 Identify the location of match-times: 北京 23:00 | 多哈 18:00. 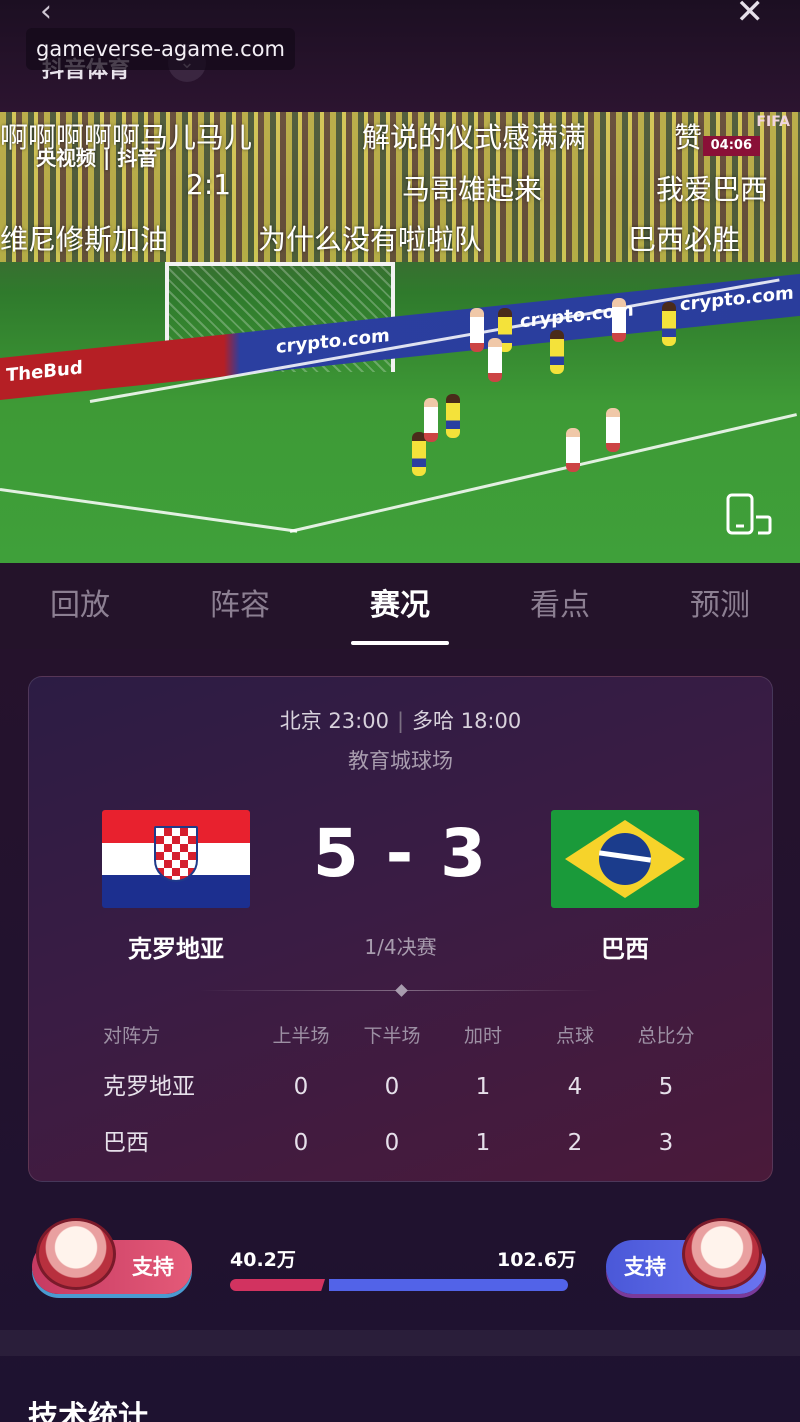
(400, 721).